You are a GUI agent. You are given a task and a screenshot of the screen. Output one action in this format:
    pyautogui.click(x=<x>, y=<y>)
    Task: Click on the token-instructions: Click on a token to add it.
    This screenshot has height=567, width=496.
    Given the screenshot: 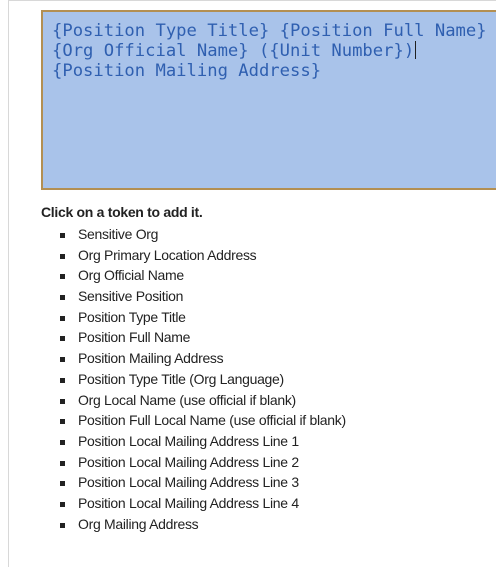 What is the action you would take?
    pyautogui.click(x=122, y=212)
    